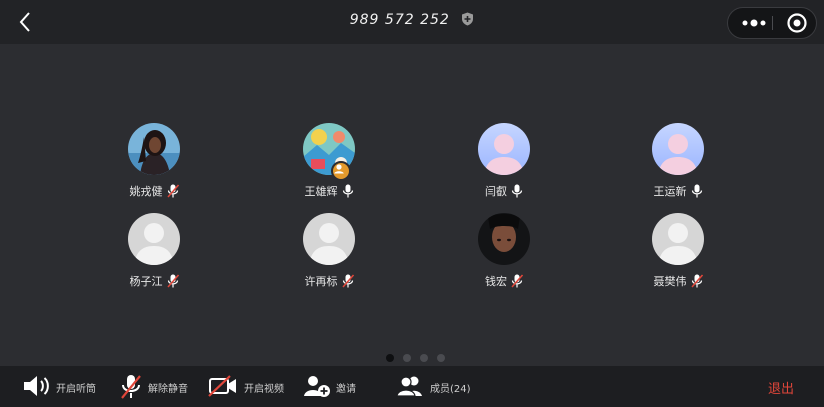  Describe the element at coordinates (222, 386) in the screenshot. I see `video-off-icon` at that location.